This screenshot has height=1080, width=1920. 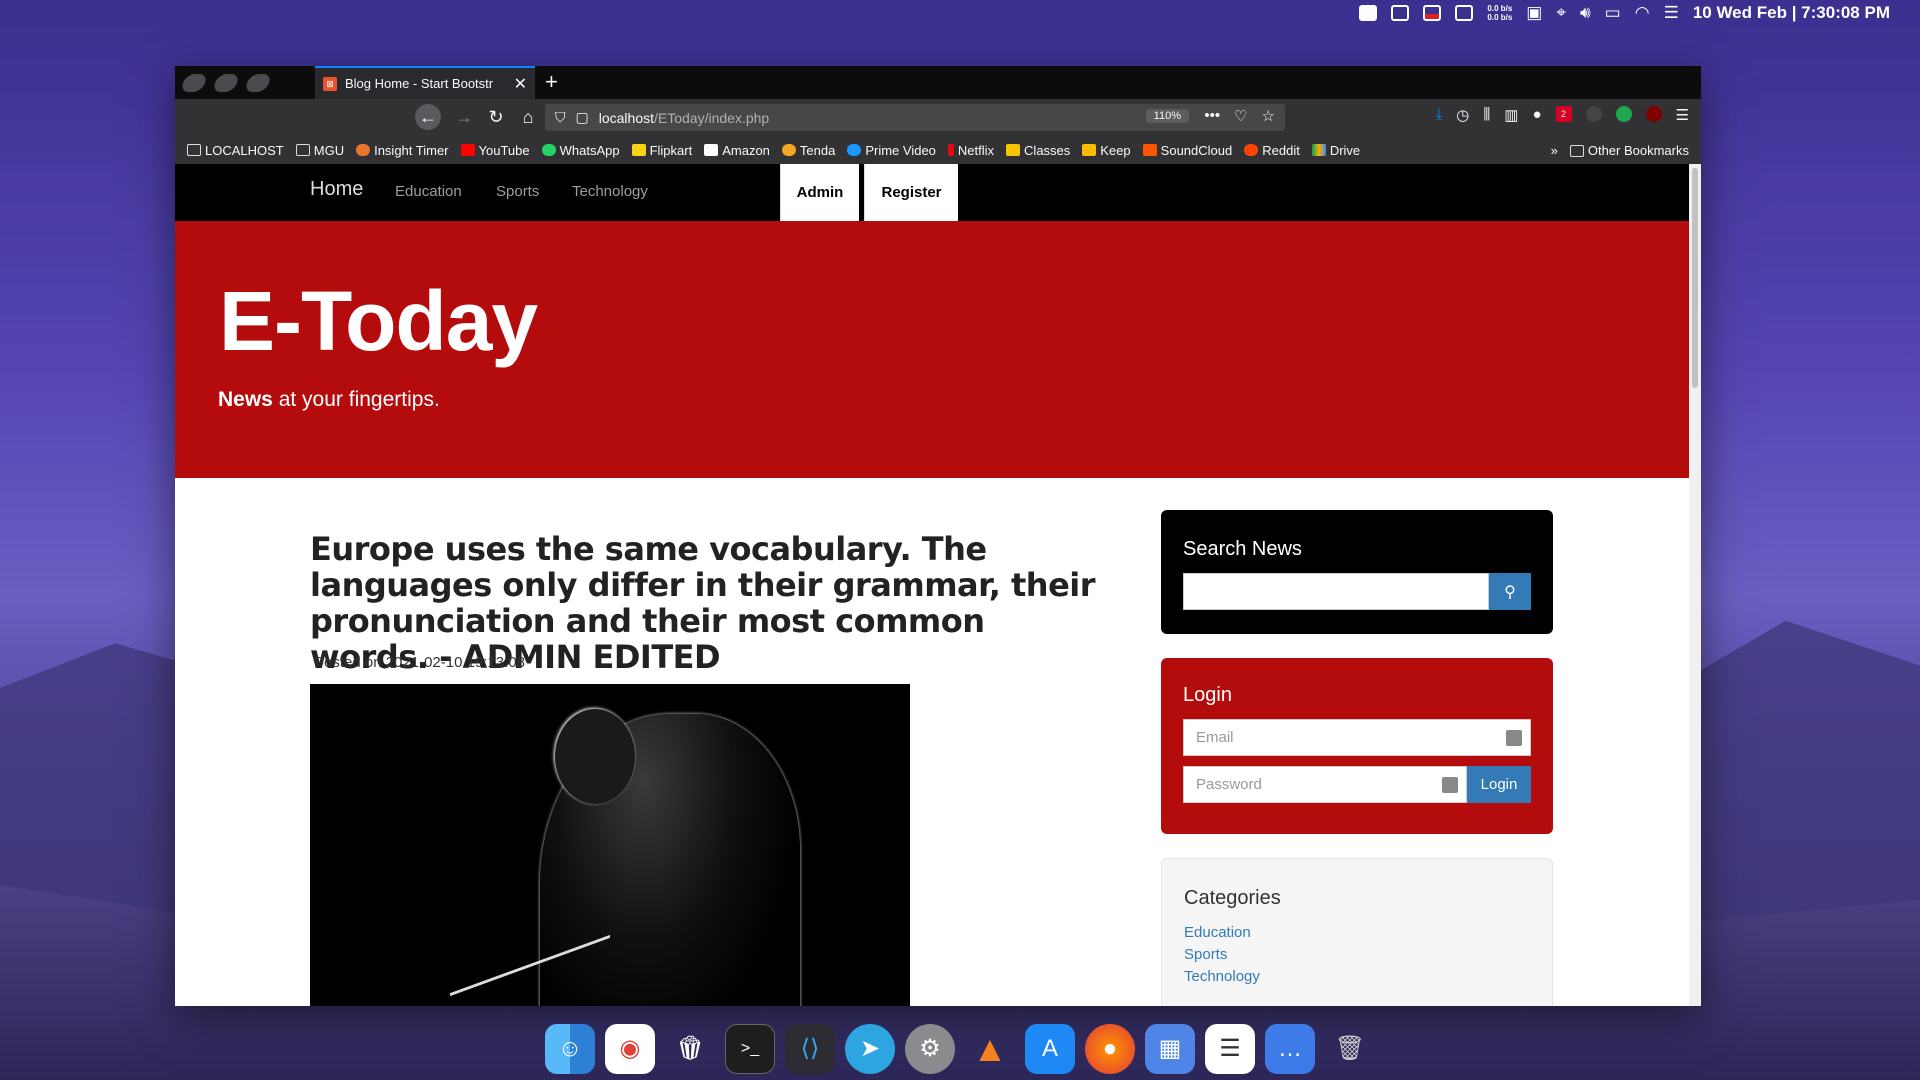 I want to click on ublock-icon, so click(x=1653, y=114).